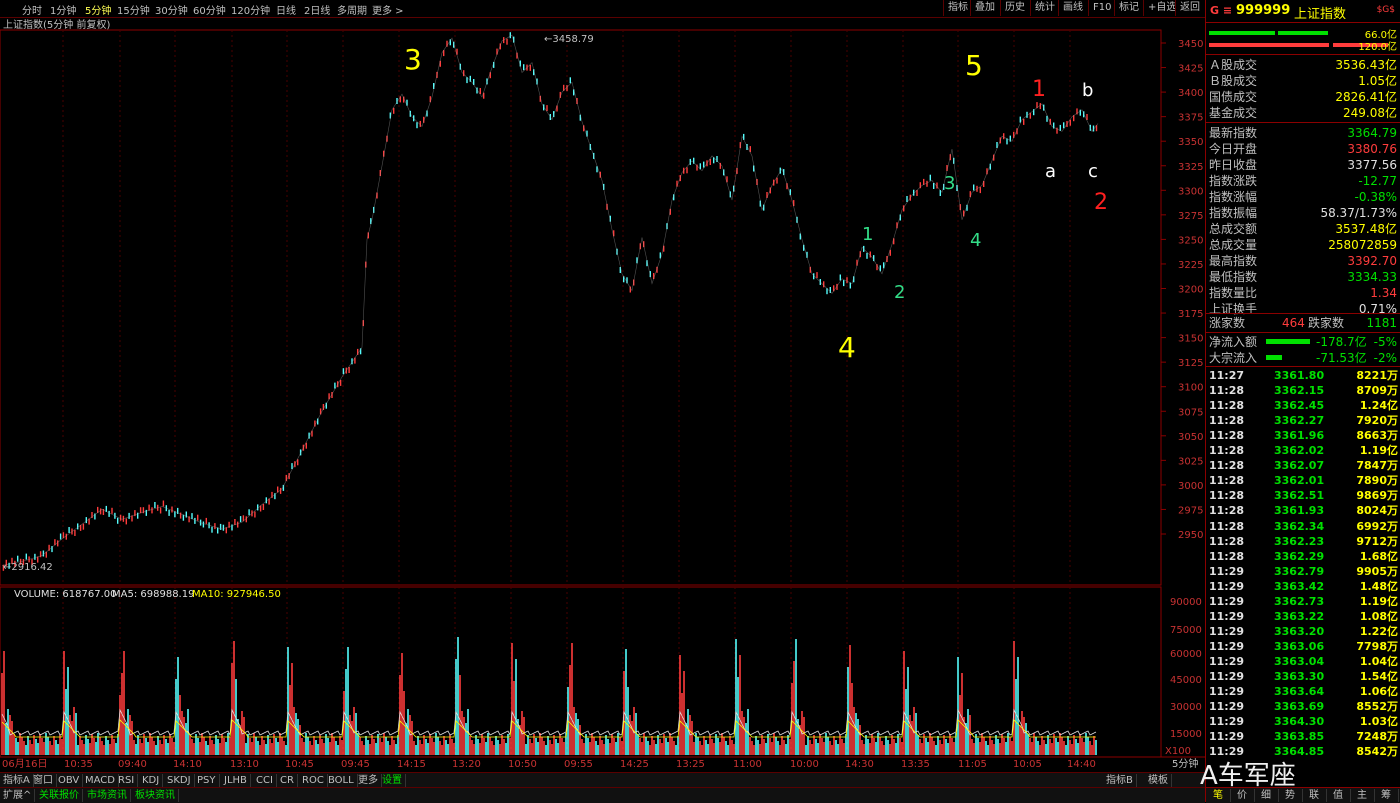  I want to click on stat-value: 3392.70, so click(1372, 261).